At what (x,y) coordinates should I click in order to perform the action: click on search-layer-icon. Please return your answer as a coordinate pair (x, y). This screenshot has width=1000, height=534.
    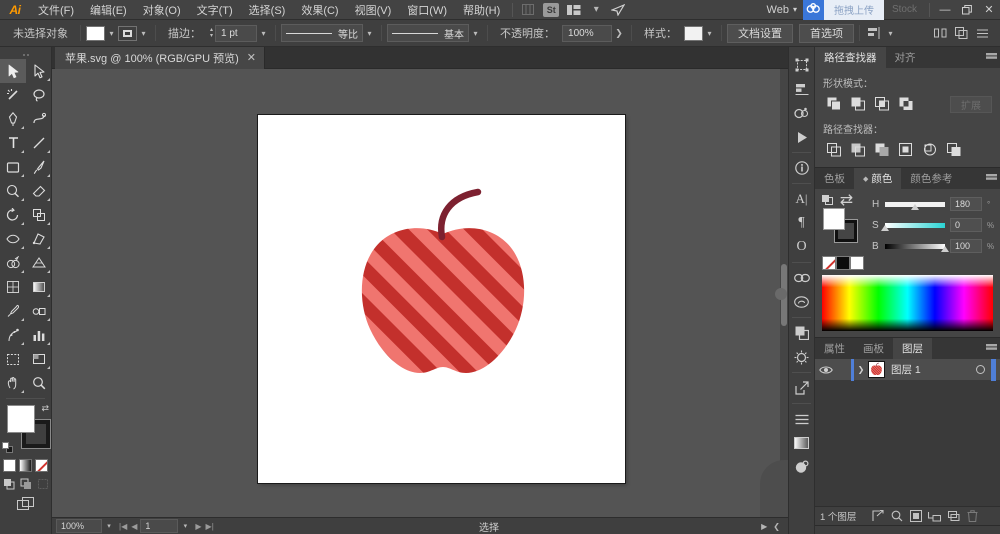
    Looking at the image, I should click on (896, 516).